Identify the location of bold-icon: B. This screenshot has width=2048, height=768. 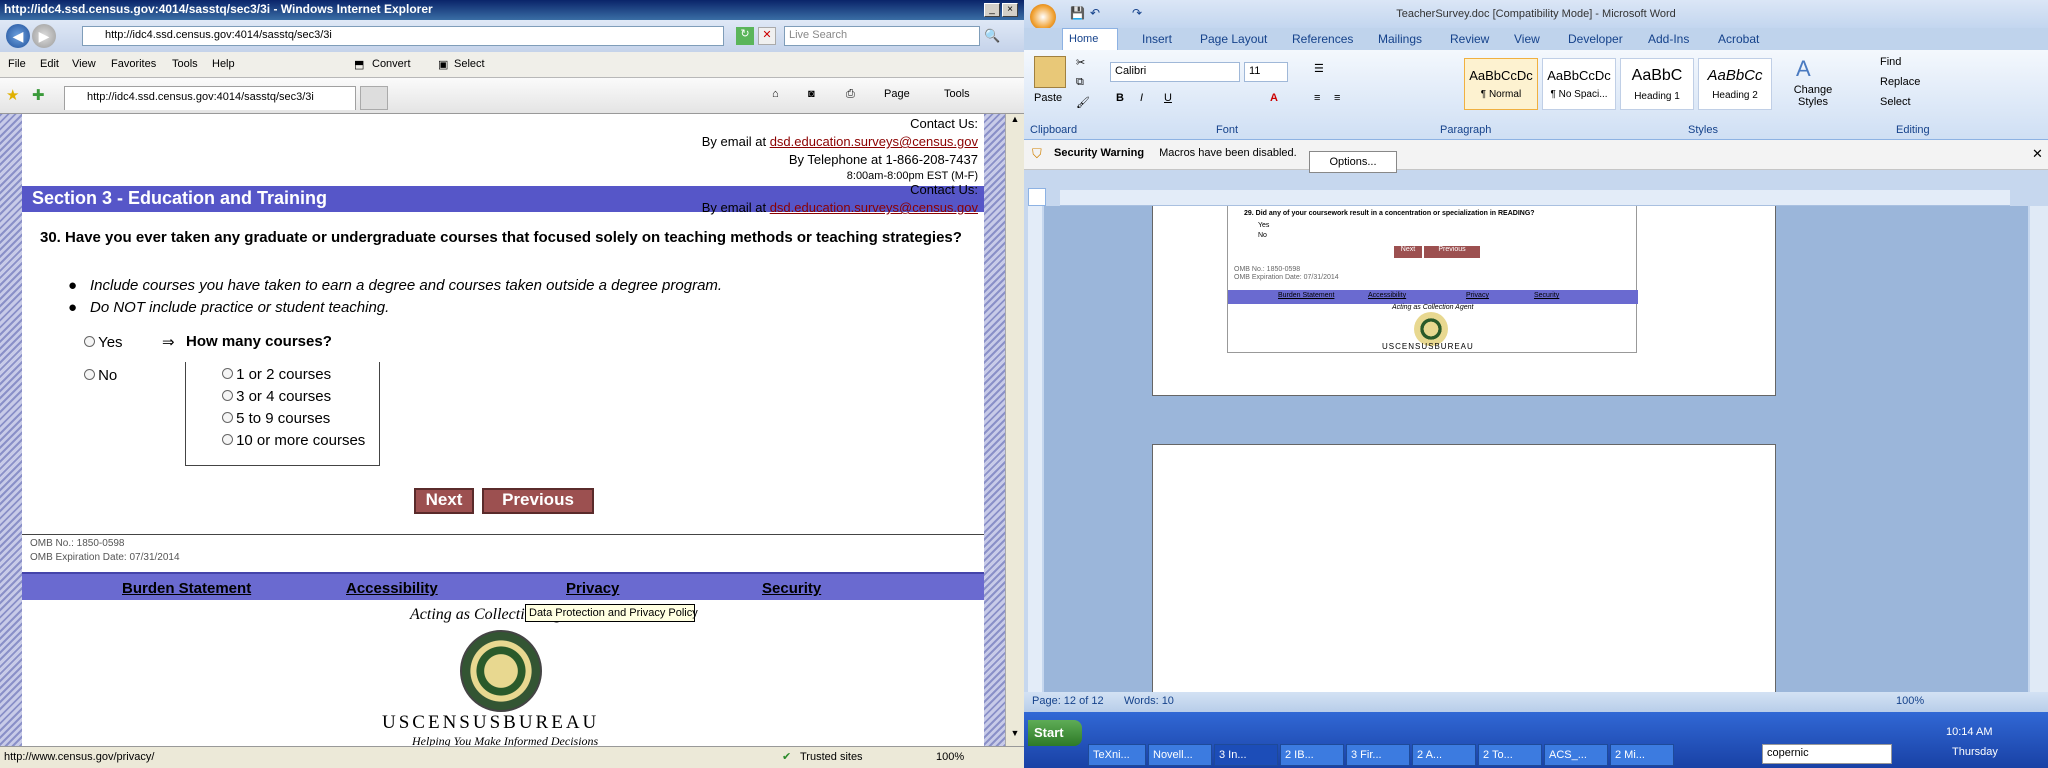
(1120, 98).